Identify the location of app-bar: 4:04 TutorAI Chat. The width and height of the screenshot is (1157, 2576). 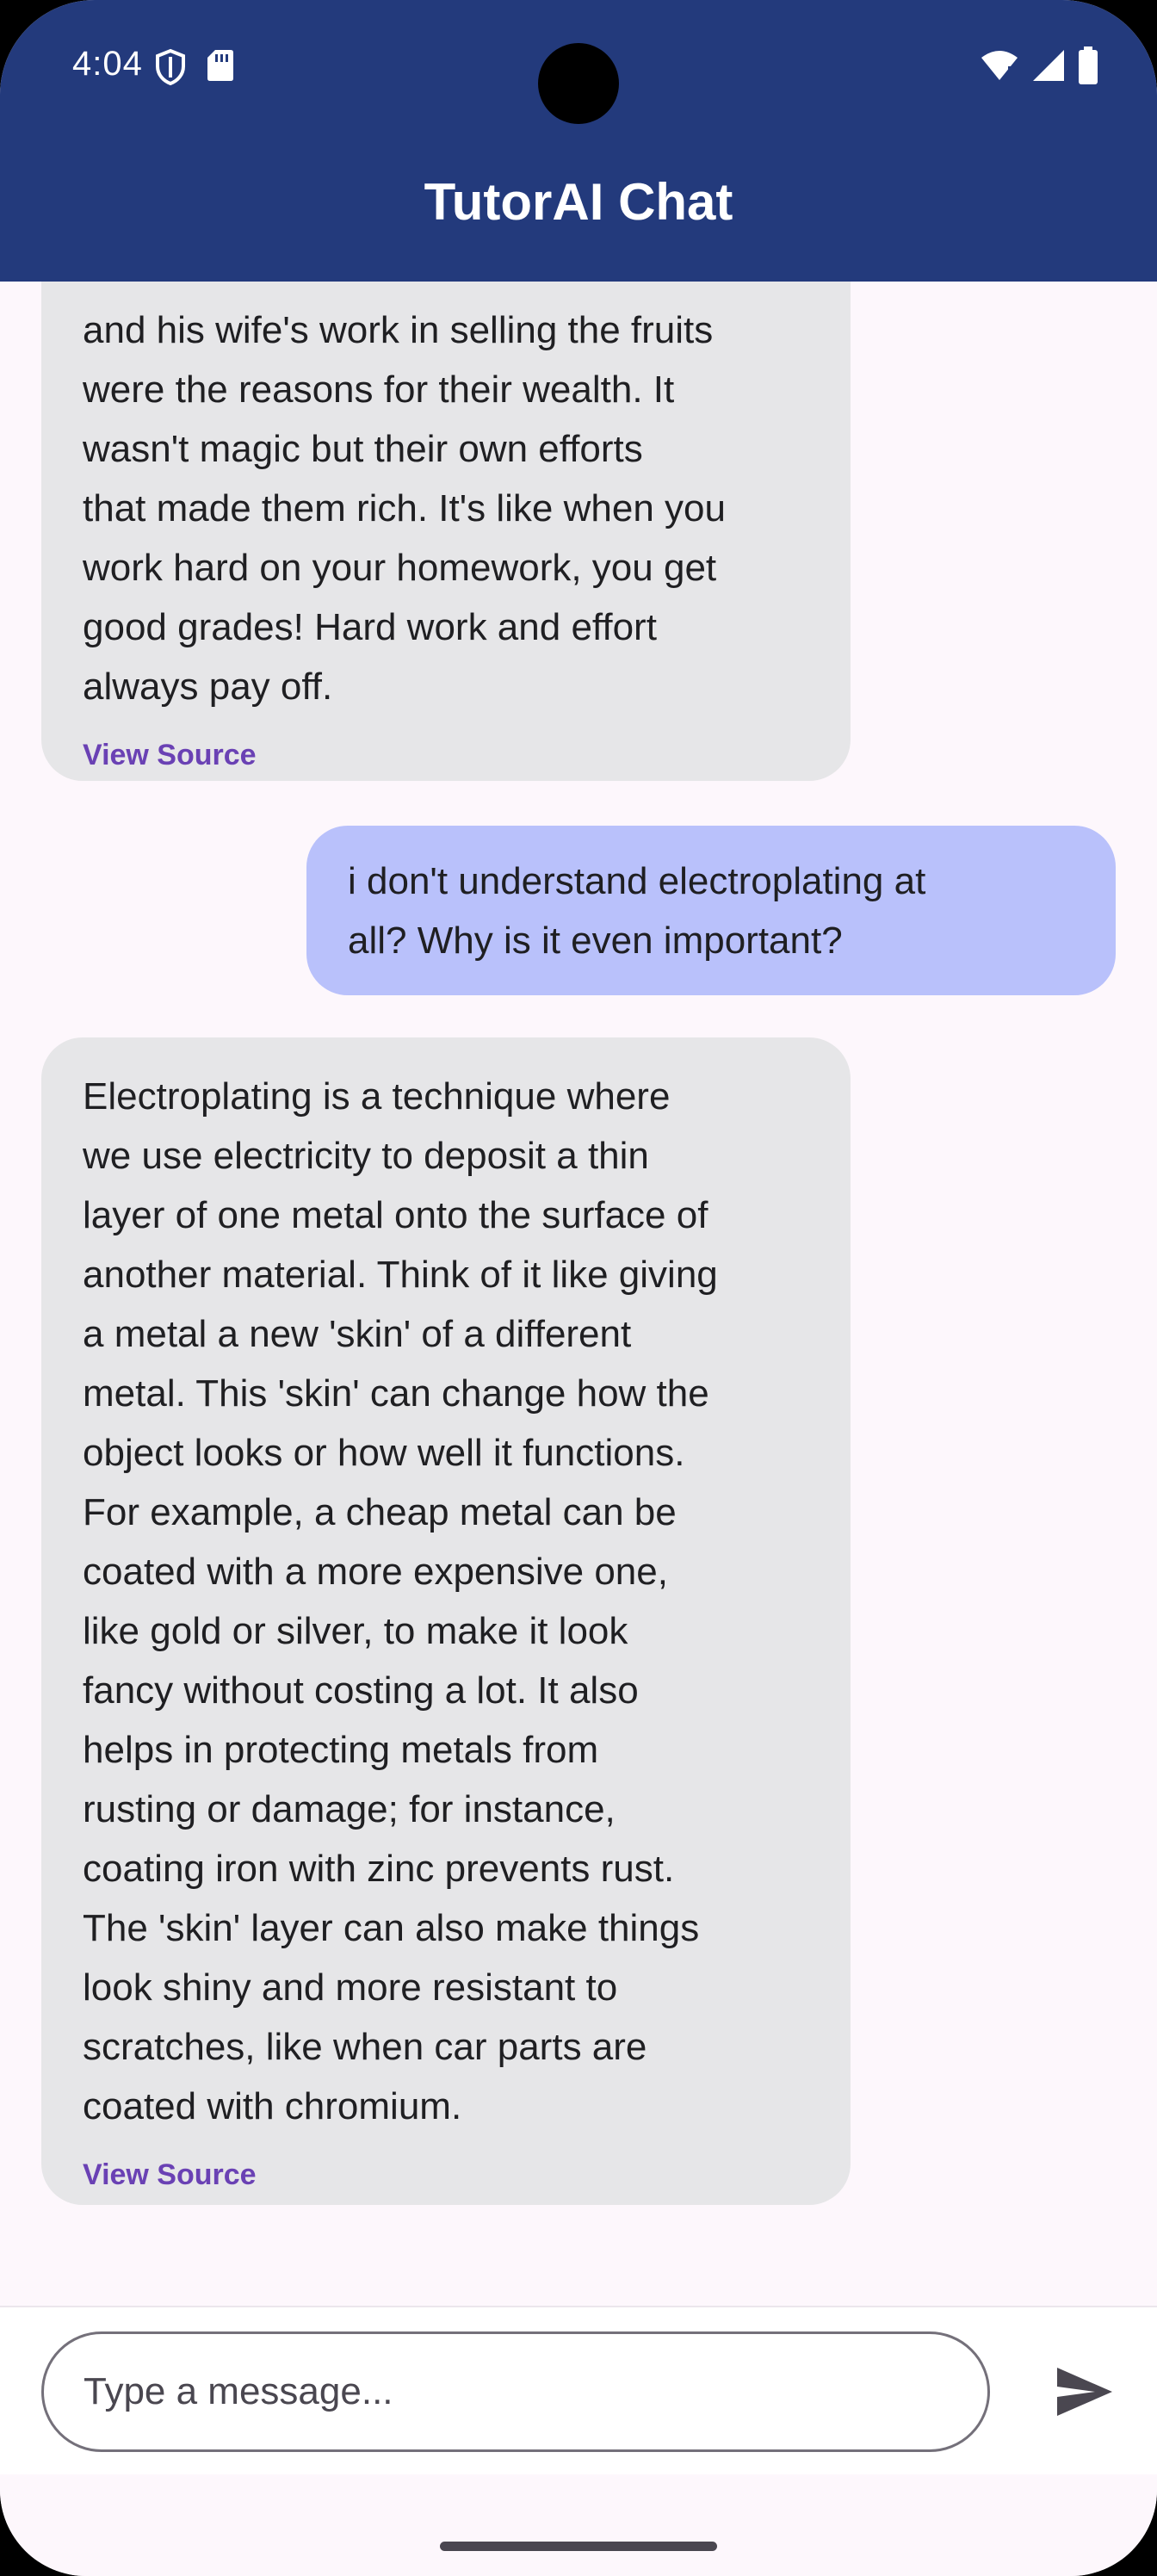
(579, 141).